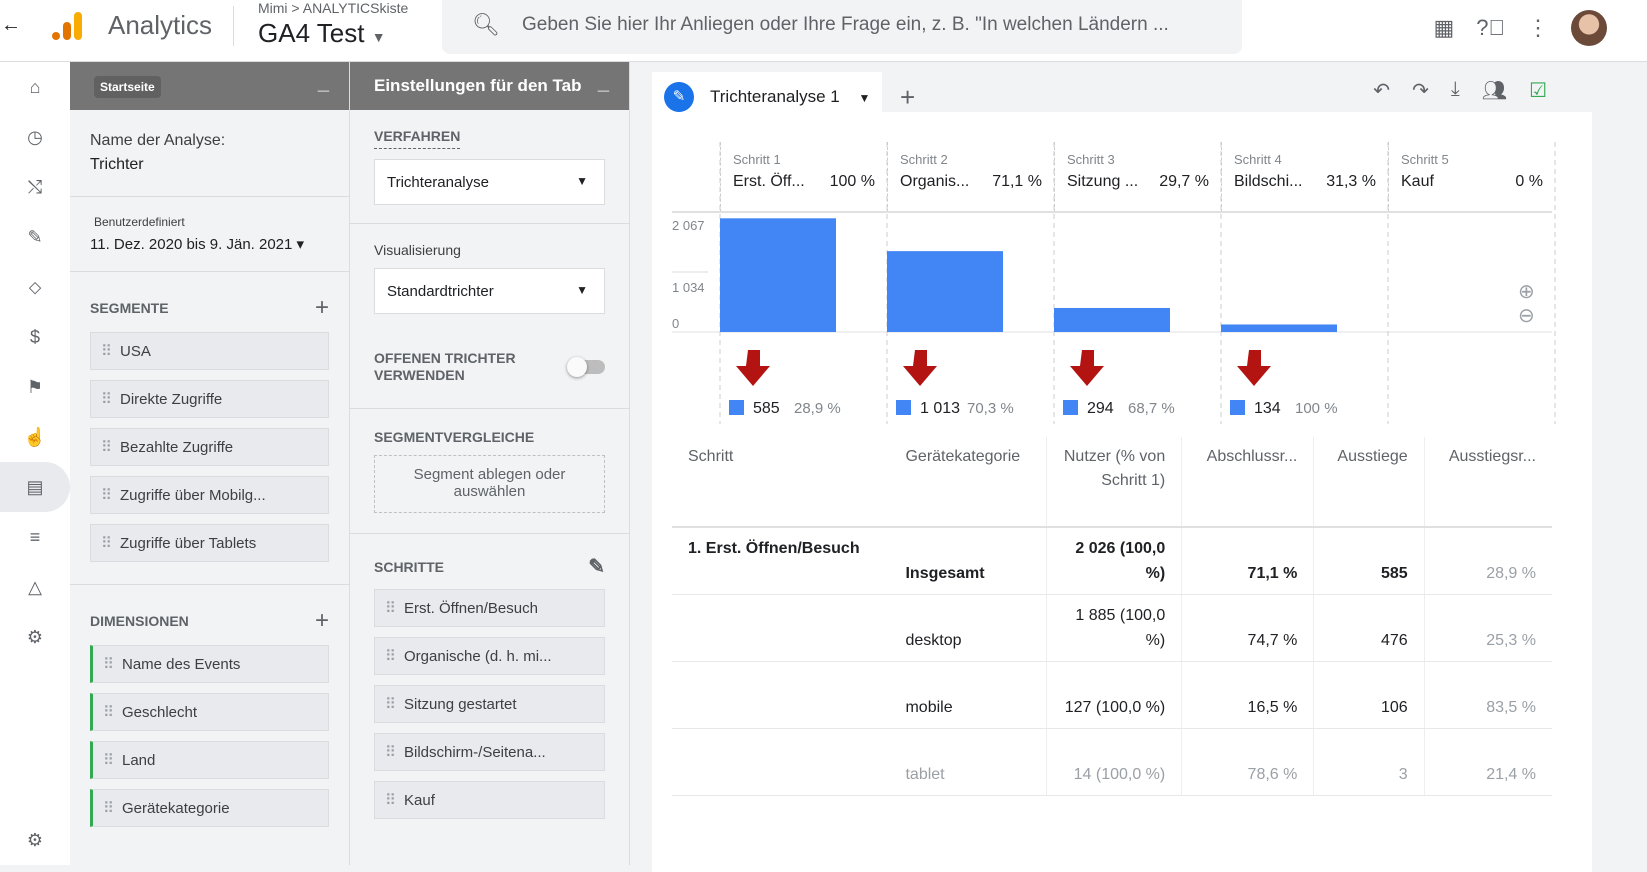 Image resolution: width=1647 pixels, height=872 pixels. What do you see at coordinates (1112, 762) in the screenshot?
I see `table-row: tablet 14 (100,0 %) 78,6 % 3 21,4 %` at bounding box center [1112, 762].